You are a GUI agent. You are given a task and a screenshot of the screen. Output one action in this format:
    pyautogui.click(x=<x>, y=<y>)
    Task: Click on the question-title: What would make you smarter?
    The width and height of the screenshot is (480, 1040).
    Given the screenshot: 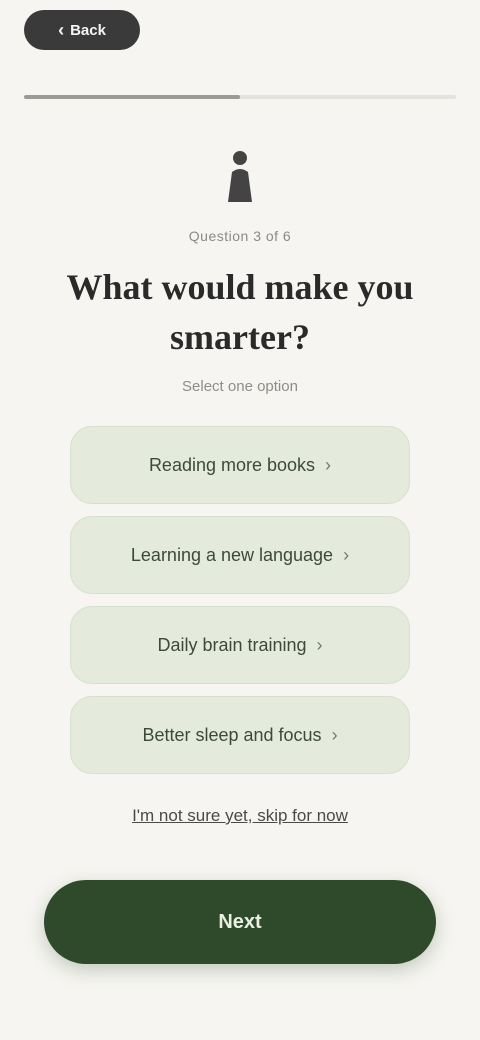 What is the action you would take?
    pyautogui.click(x=240, y=312)
    